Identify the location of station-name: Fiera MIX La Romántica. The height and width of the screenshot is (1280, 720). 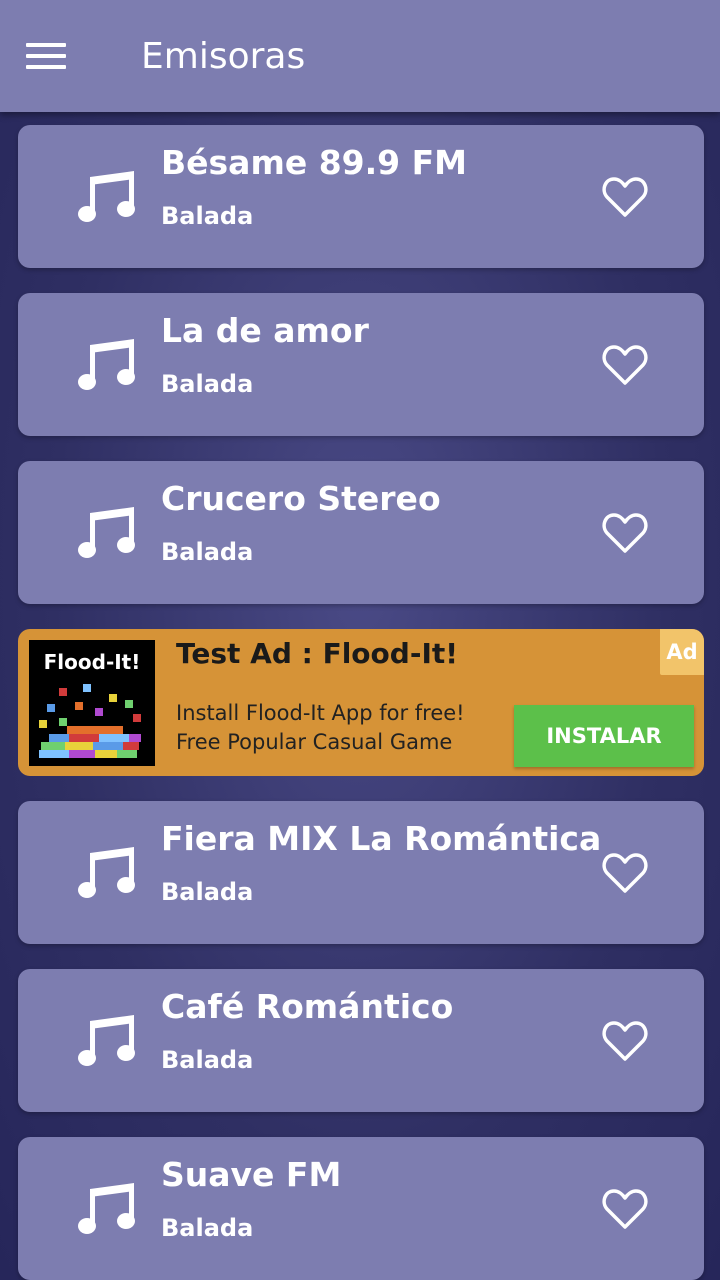
(381, 838).